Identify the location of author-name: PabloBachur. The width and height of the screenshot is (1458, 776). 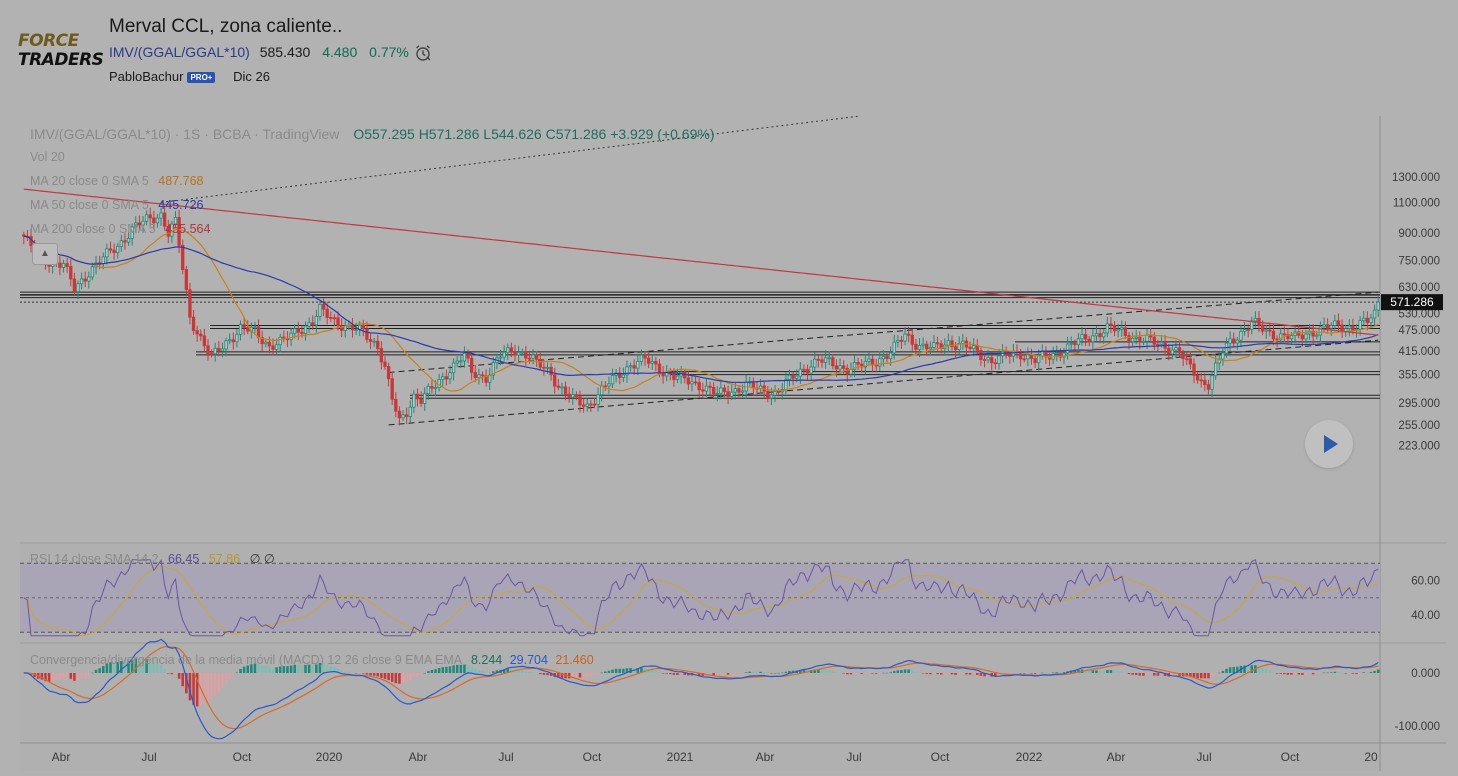
(146, 76).